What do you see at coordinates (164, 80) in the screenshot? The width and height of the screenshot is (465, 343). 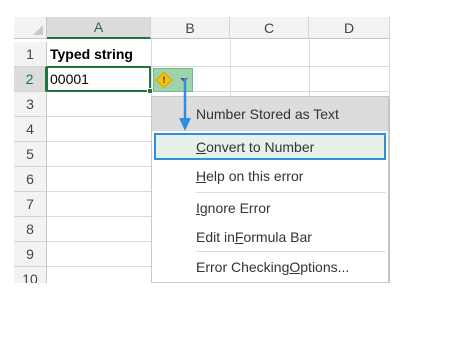 I see `warning-icon: !` at bounding box center [164, 80].